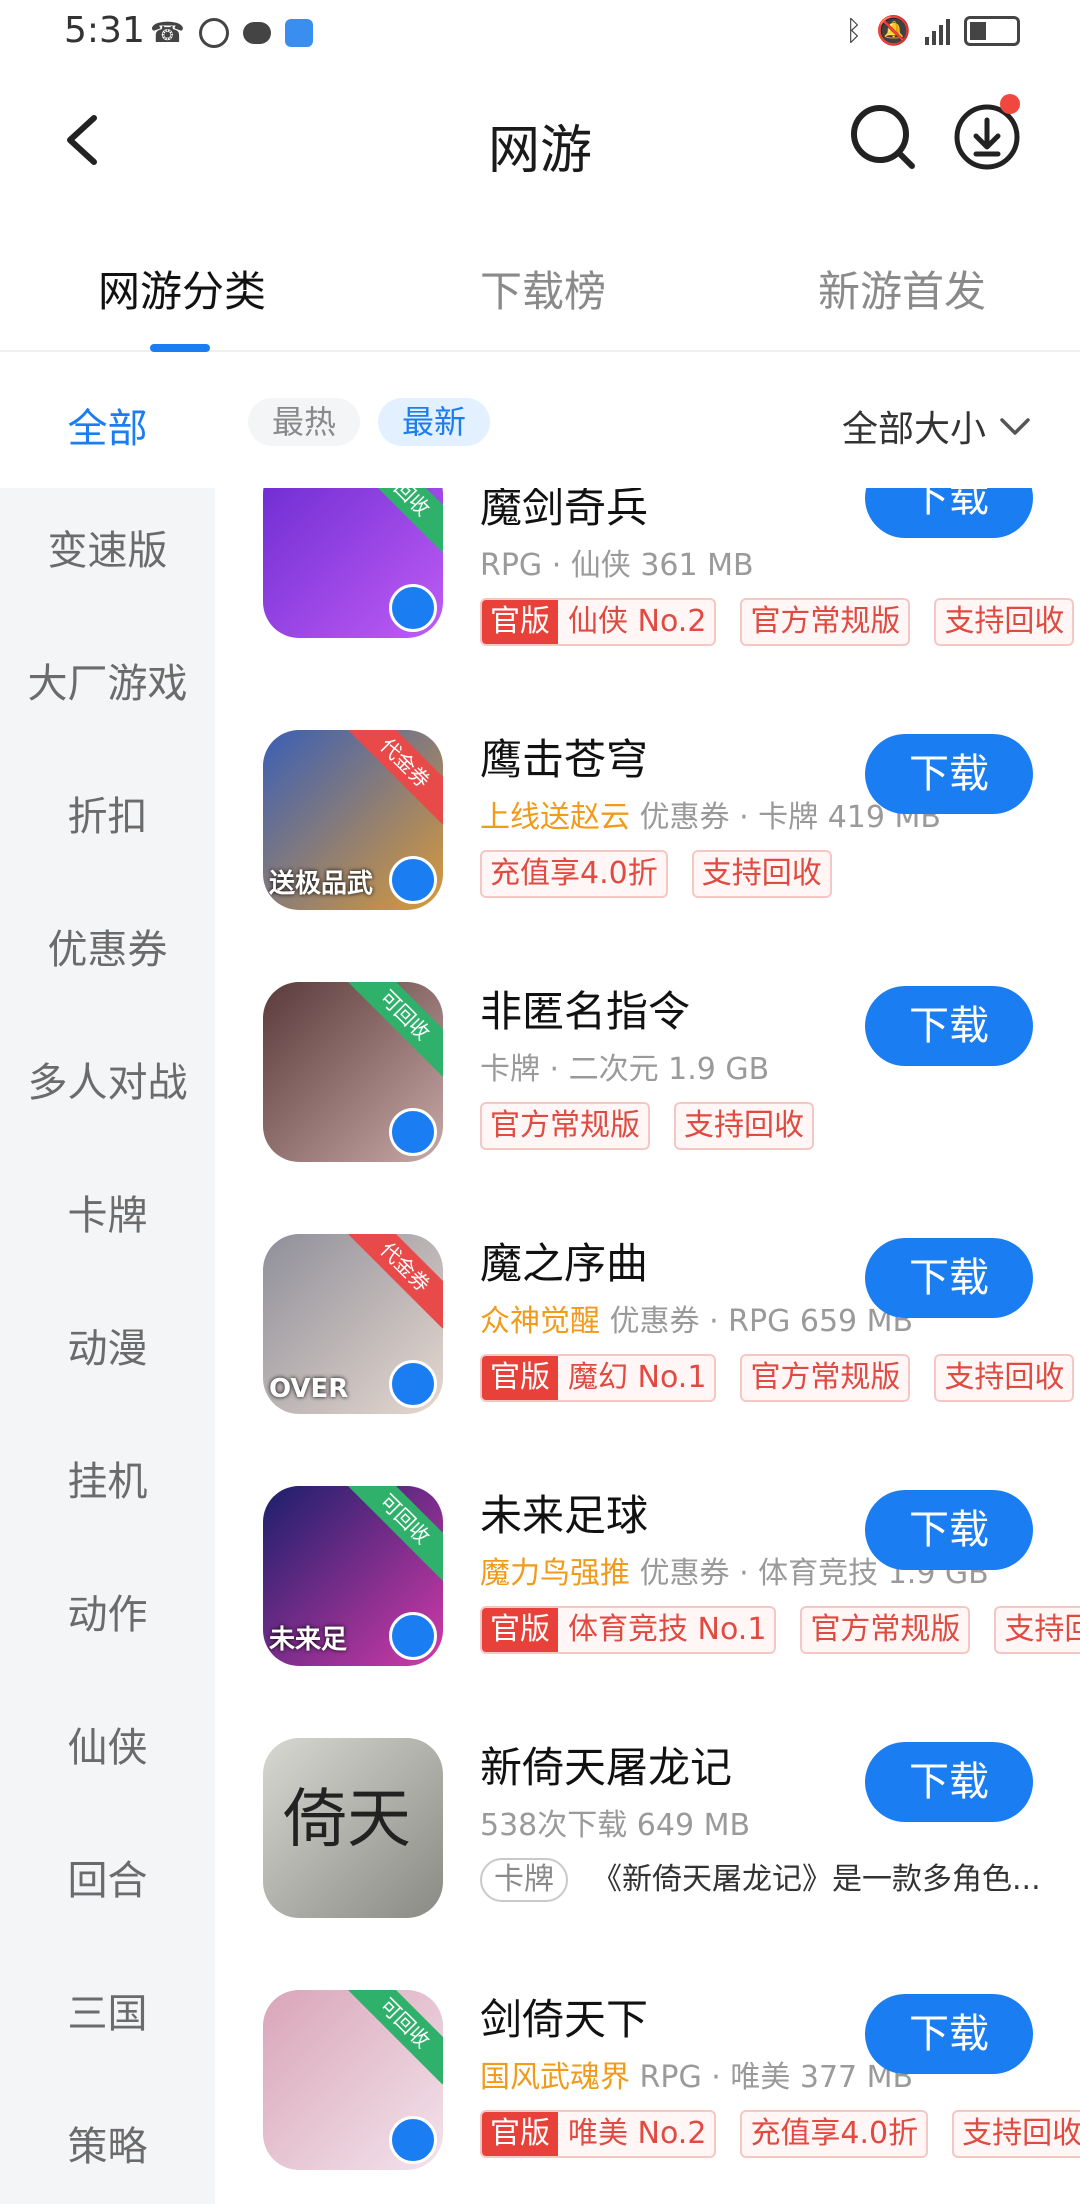 Image resolution: width=1080 pixels, height=2204 pixels. What do you see at coordinates (598, 622) in the screenshot?
I see `tag: 官版 仙侠 No.2` at bounding box center [598, 622].